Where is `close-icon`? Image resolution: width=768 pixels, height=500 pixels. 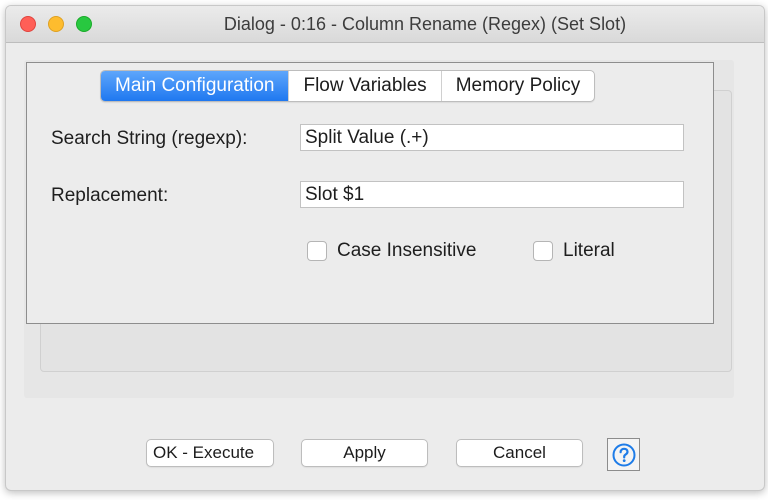 close-icon is located at coordinates (28, 24).